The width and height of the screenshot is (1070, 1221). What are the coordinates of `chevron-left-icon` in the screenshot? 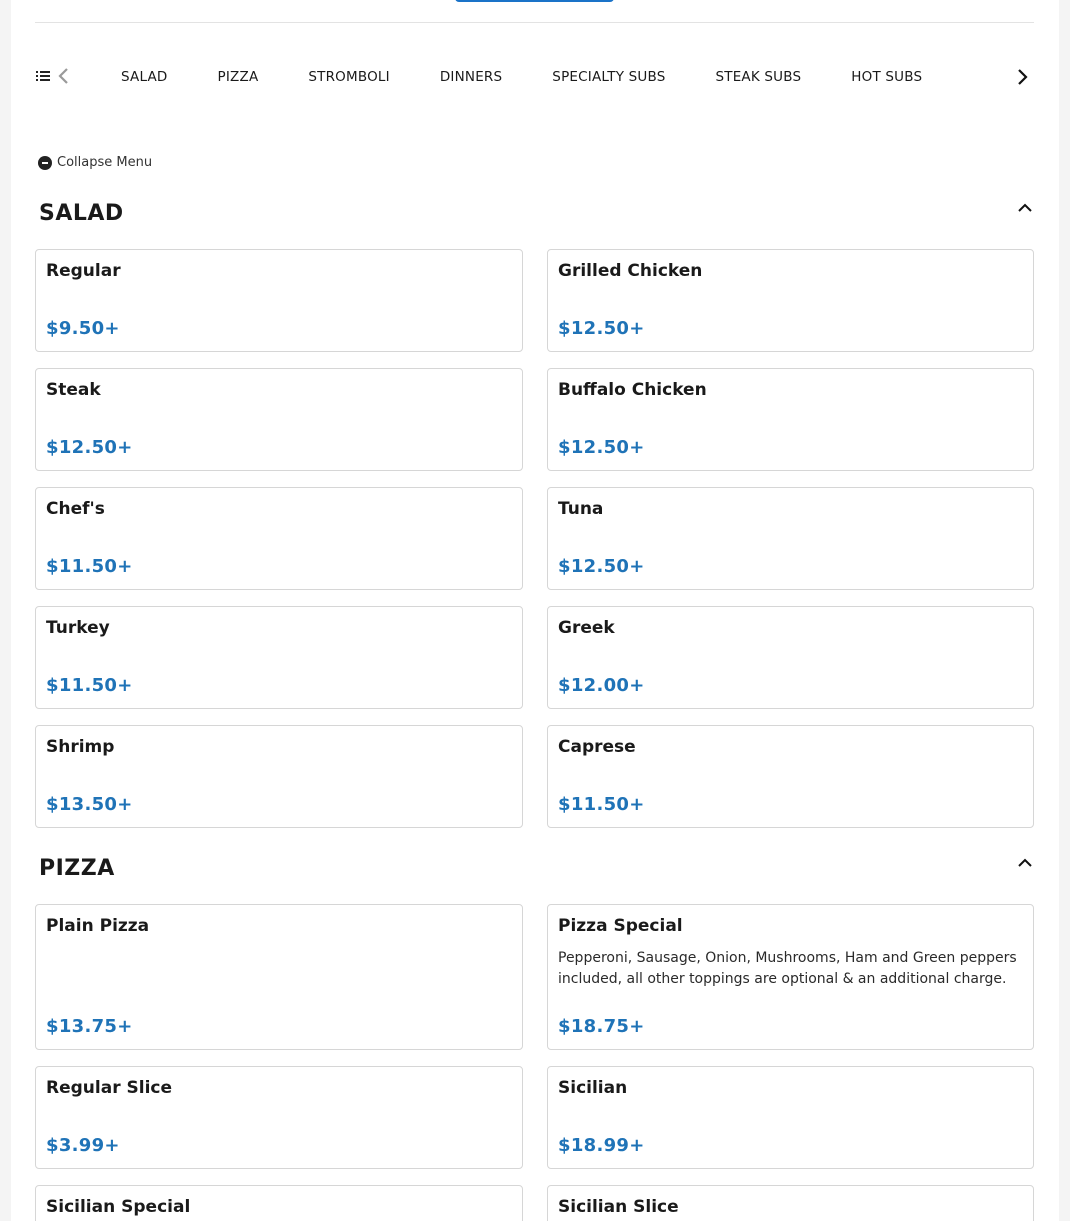 It's located at (64, 76).